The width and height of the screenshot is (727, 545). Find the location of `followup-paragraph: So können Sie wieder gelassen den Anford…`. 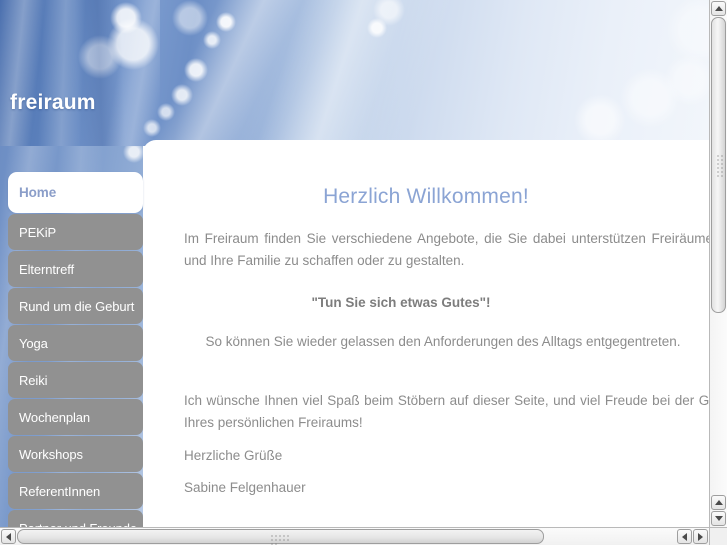

followup-paragraph: So können Sie wieder gelassen den Anford… is located at coordinates (443, 341).